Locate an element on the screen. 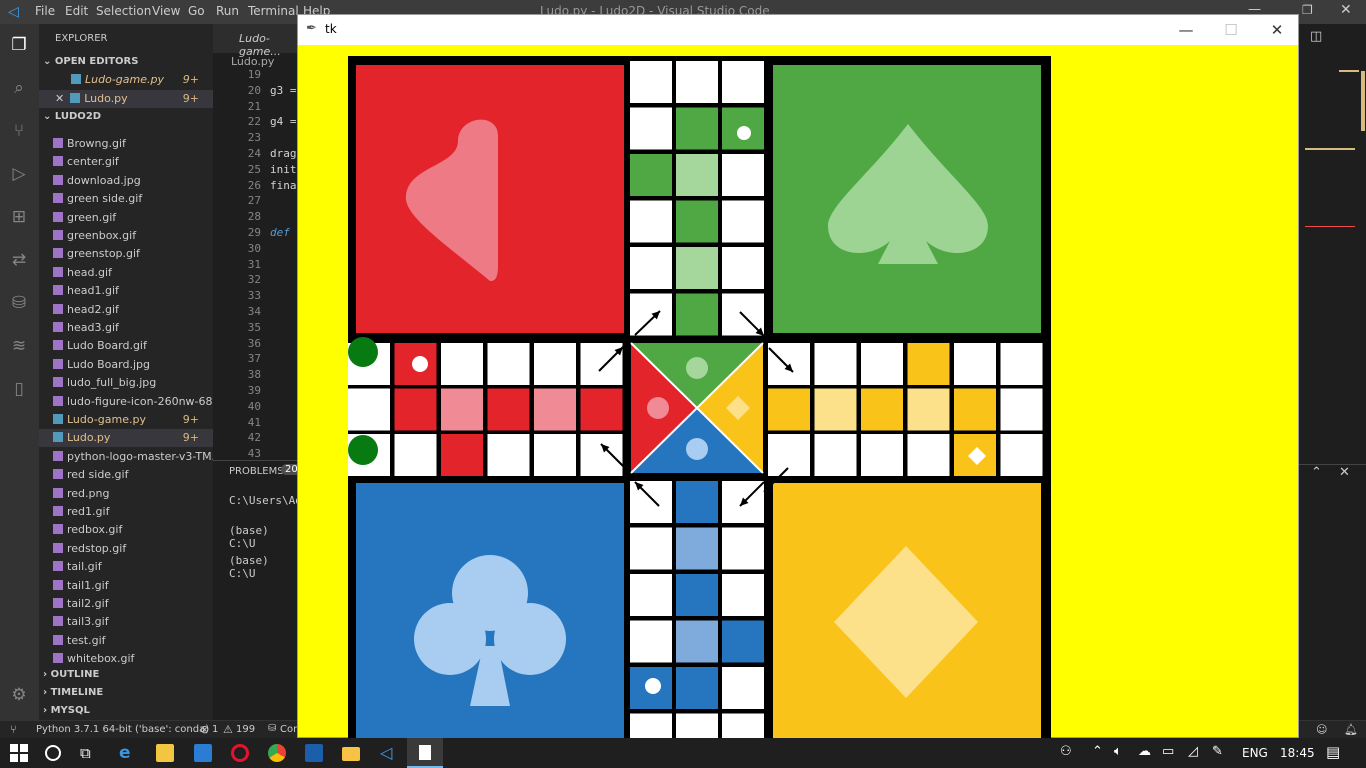 This screenshot has height=768, width=1366. menu-selection: Selection is located at coordinates (123, 11).